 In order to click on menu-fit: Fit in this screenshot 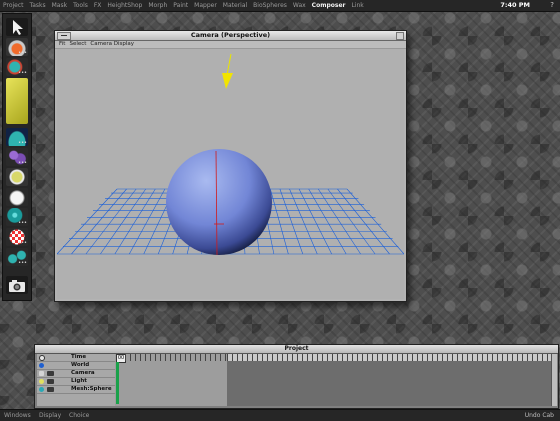, I will do `click(62, 44)`.